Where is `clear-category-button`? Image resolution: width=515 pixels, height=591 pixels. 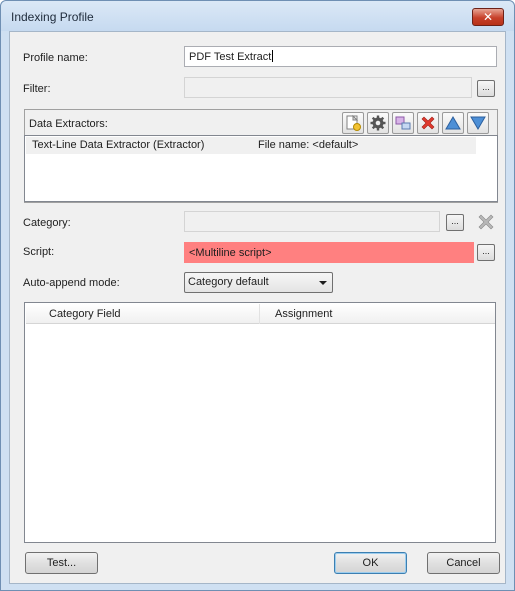 clear-category-button is located at coordinates (486, 222).